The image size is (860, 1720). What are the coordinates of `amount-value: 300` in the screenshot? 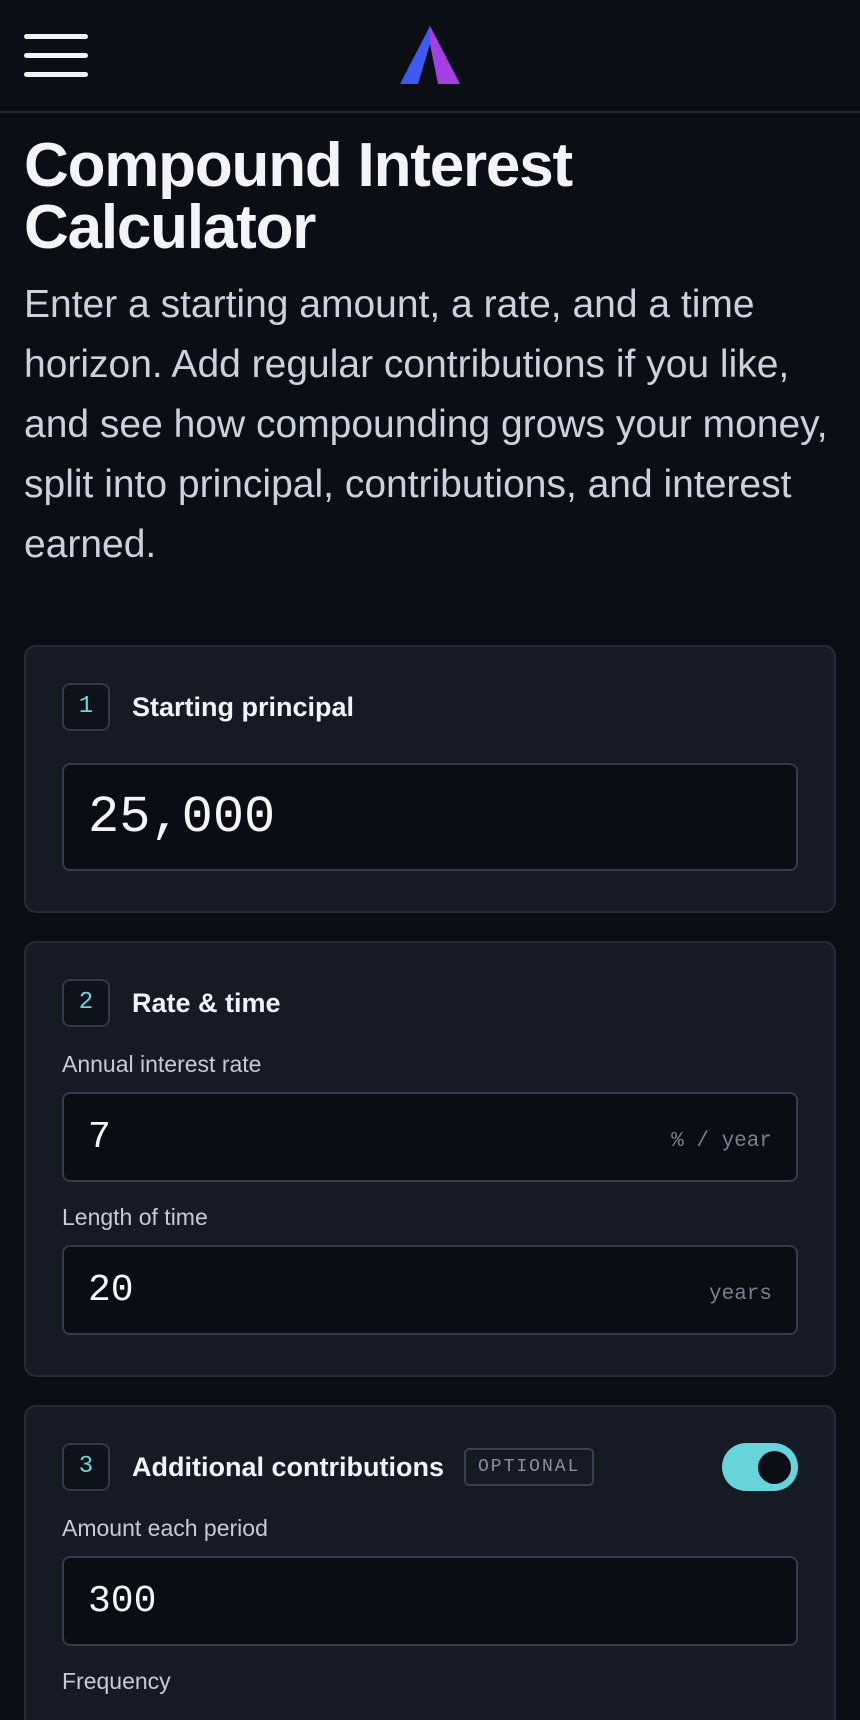 It's located at (430, 1601).